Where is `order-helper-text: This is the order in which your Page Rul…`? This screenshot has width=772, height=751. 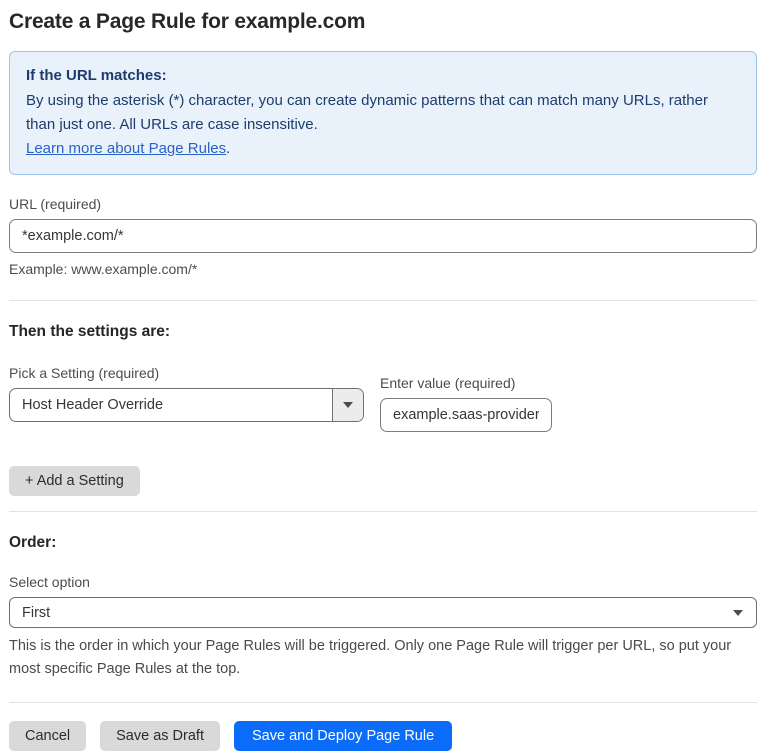
order-helper-text: This is the order in which your Page Rul… is located at coordinates (370, 657).